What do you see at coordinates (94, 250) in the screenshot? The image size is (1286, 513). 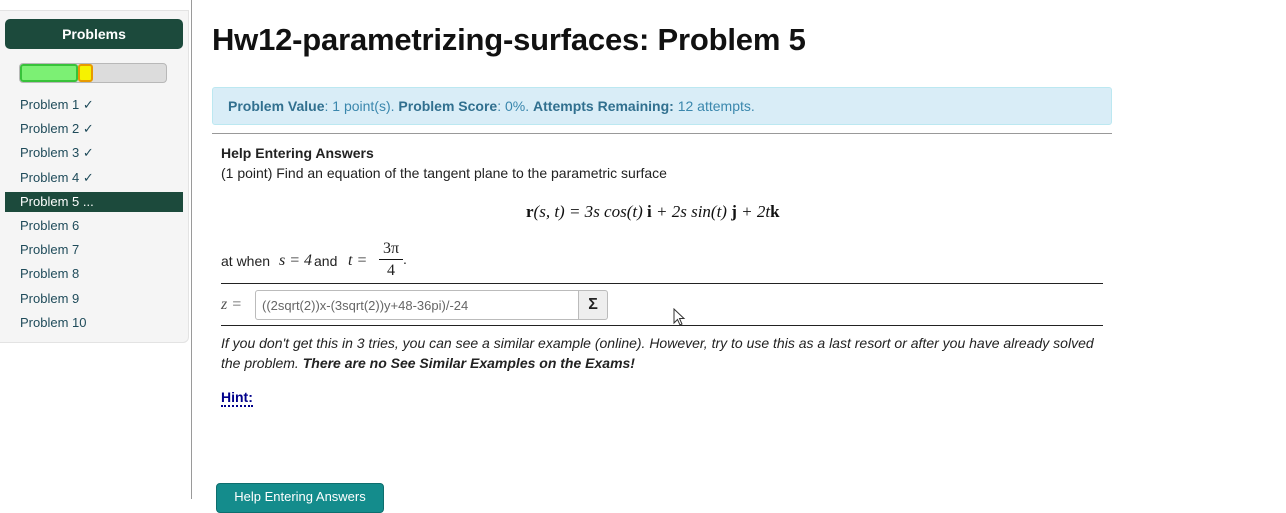 I see `sidebar-item-problem-7: Problem 7` at bounding box center [94, 250].